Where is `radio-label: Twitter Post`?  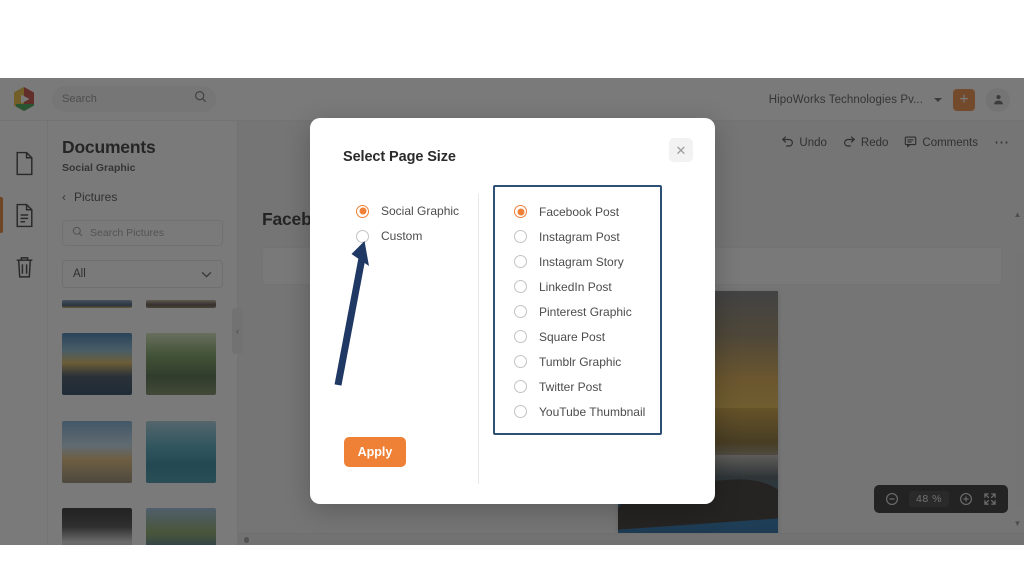 radio-label: Twitter Post is located at coordinates (570, 386).